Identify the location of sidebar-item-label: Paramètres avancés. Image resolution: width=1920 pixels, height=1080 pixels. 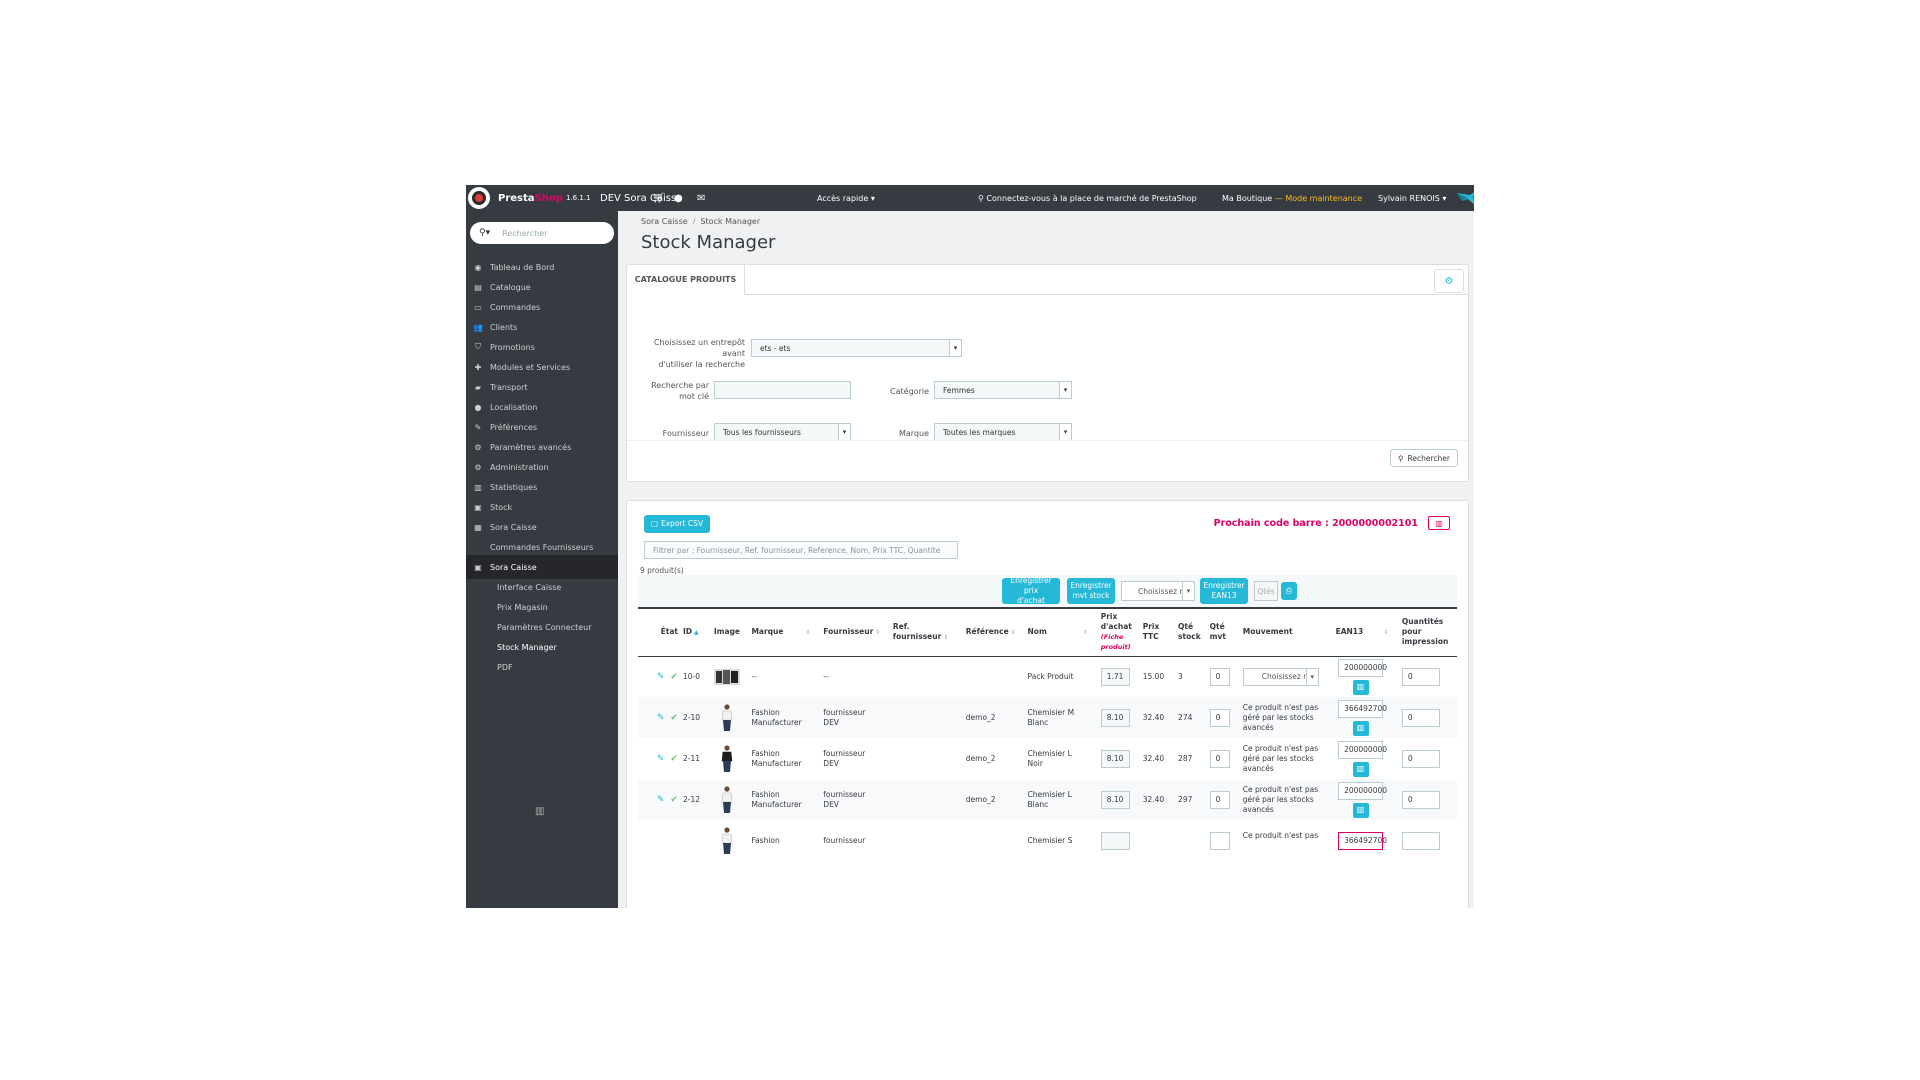
(531, 447).